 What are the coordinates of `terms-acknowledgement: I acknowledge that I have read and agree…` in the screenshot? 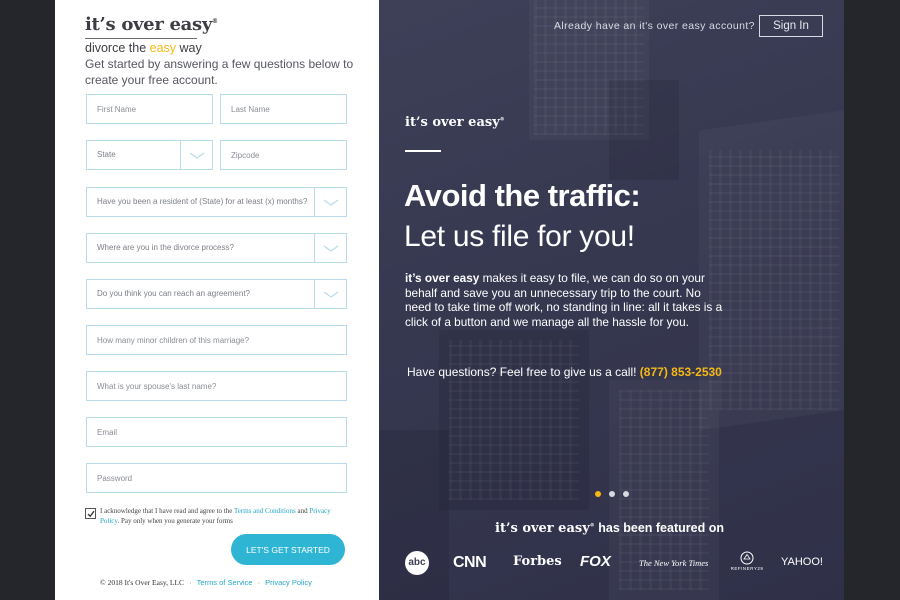 It's located at (210, 516).